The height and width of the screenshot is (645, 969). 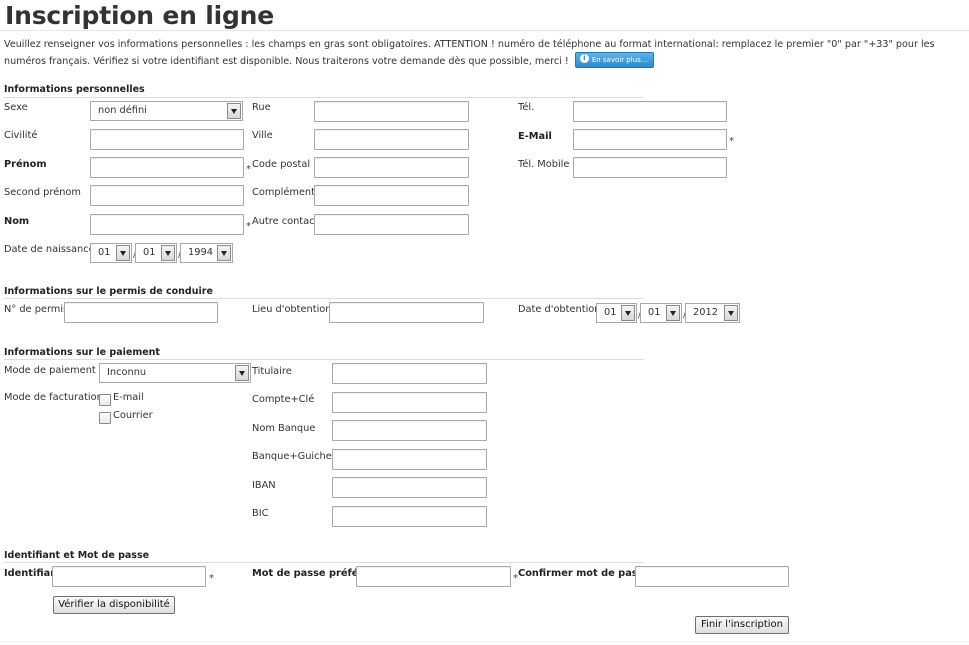 What do you see at coordinates (82, 352) in the screenshot?
I see `section-heading-paiement: Informations sur le paiement` at bounding box center [82, 352].